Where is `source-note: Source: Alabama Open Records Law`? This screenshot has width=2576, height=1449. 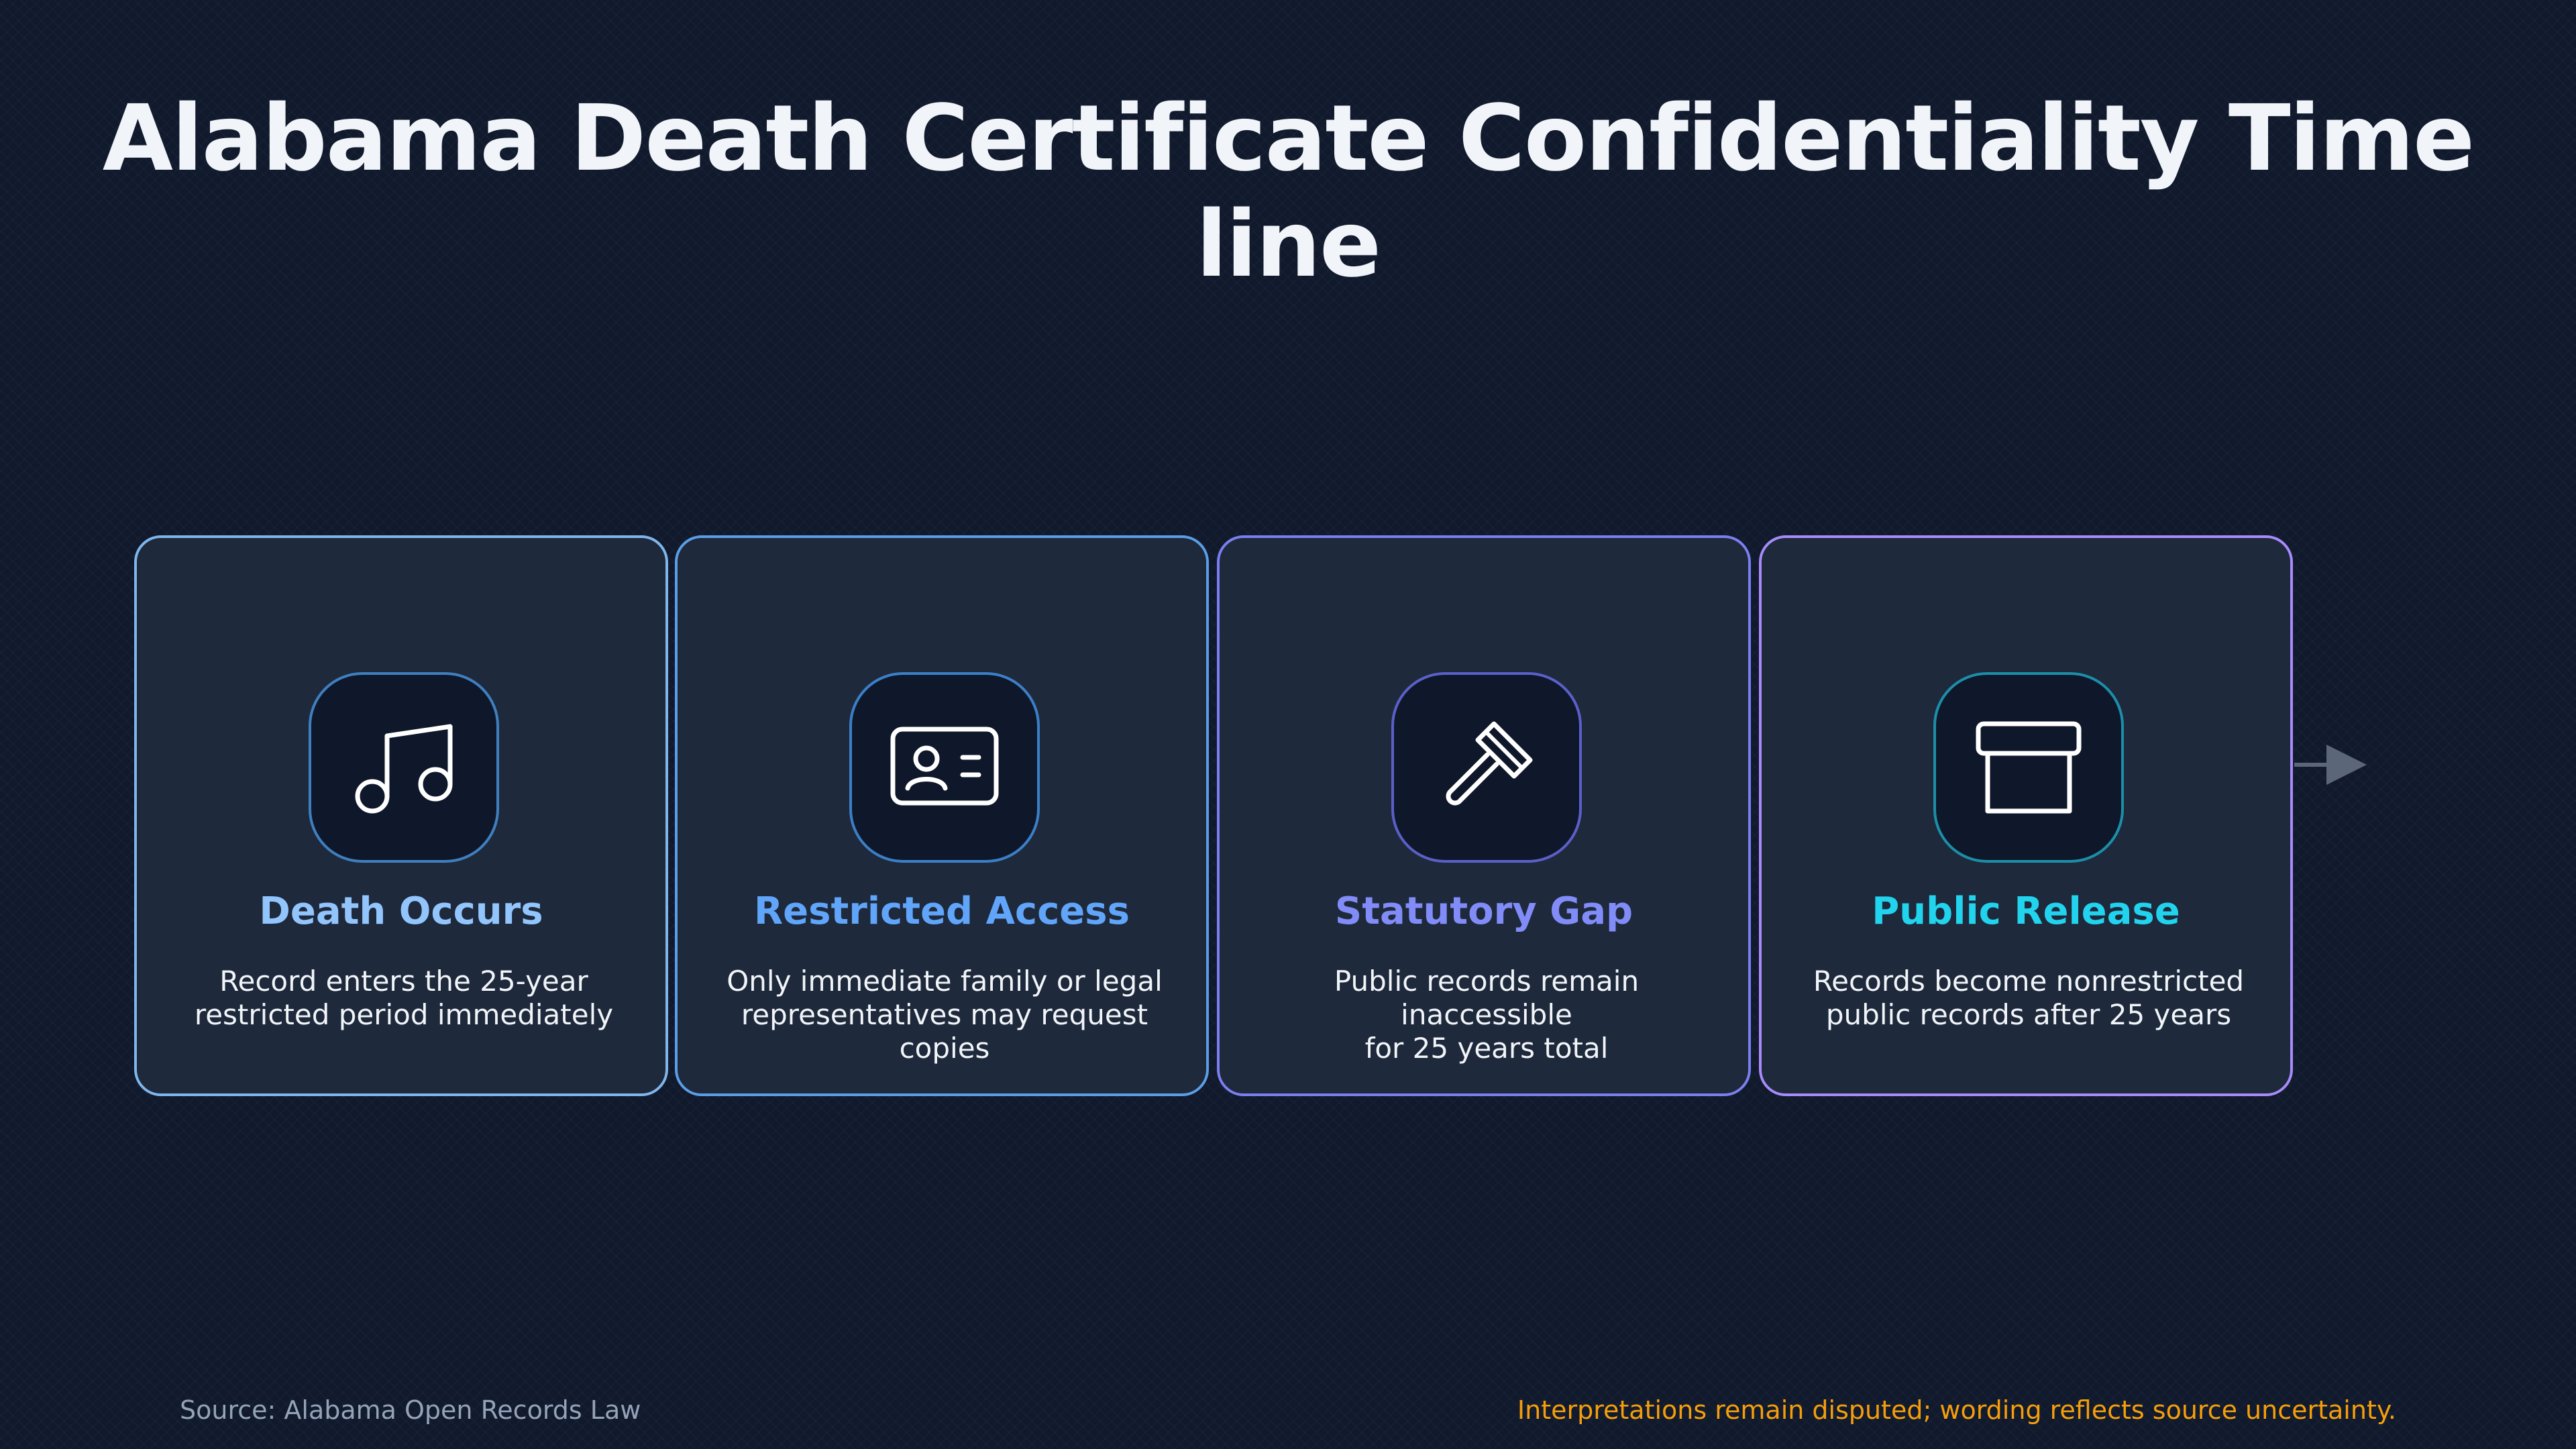 source-note: Source: Alabama Open Records Law is located at coordinates (410, 1410).